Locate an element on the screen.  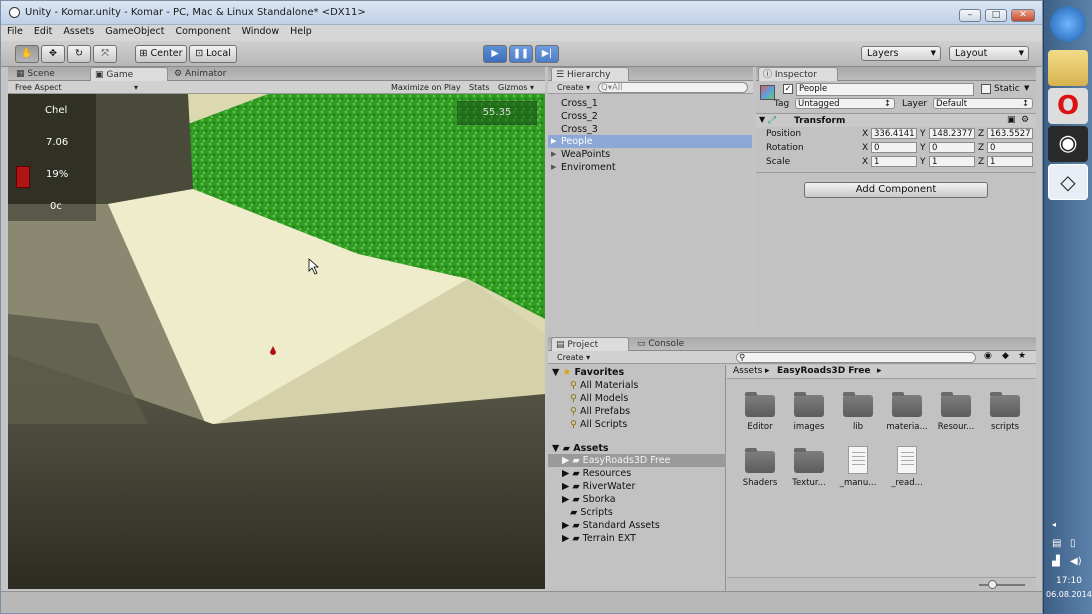
center-toggle-button: ⊞ Center is located at coordinates (161, 54).